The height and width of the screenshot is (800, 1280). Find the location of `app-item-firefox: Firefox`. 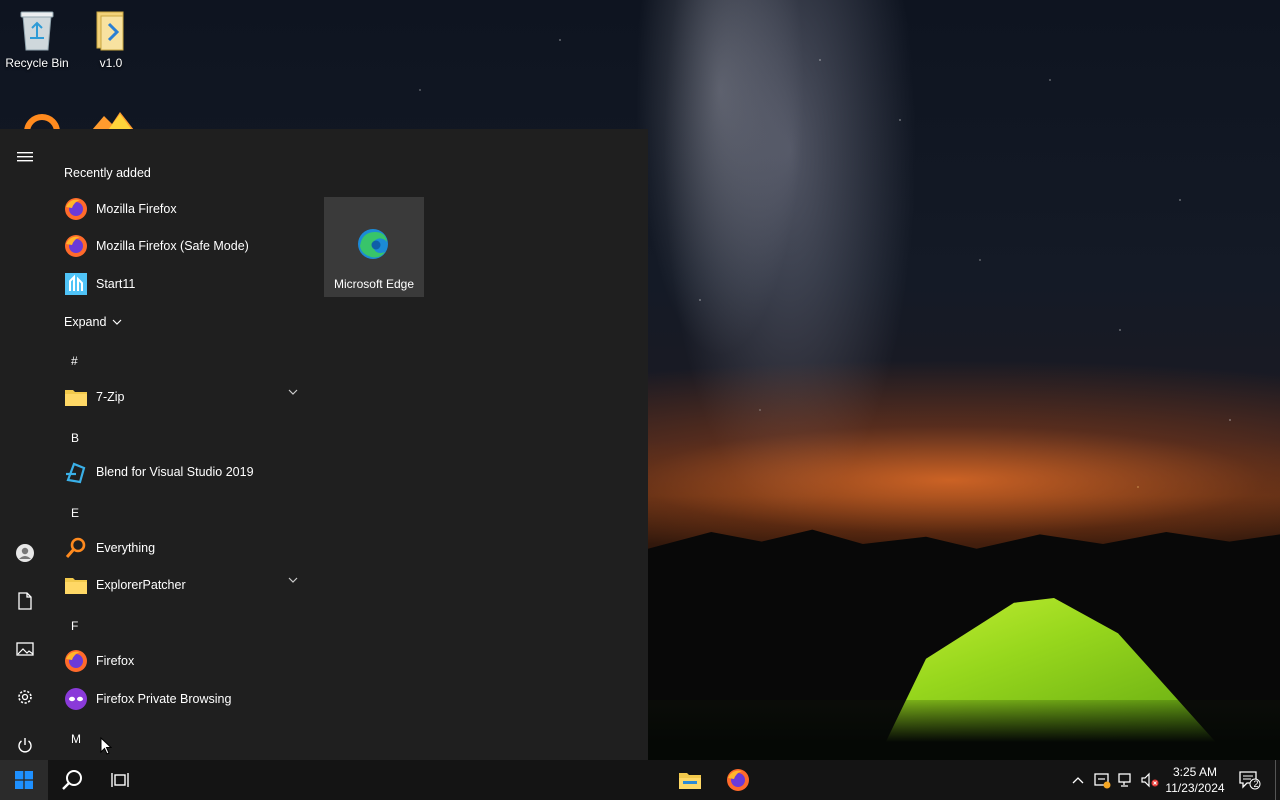

app-item-firefox: Firefox is located at coordinates (180, 661).